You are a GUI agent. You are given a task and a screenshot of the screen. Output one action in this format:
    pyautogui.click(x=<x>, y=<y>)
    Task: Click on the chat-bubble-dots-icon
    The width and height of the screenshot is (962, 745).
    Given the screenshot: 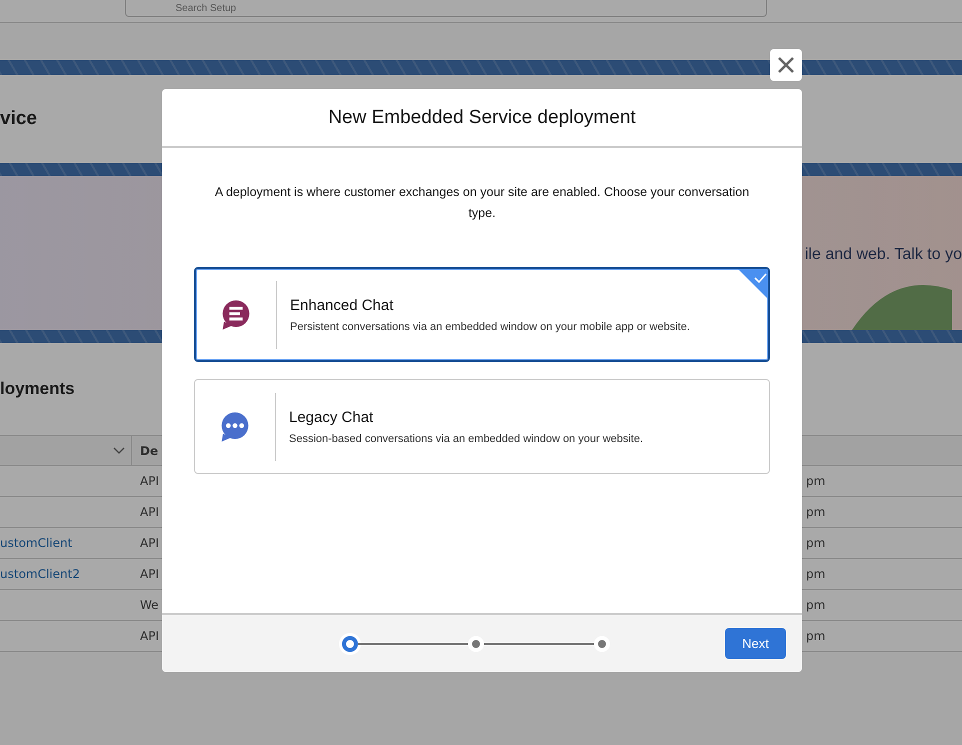 What is the action you would take?
    pyautogui.click(x=235, y=426)
    